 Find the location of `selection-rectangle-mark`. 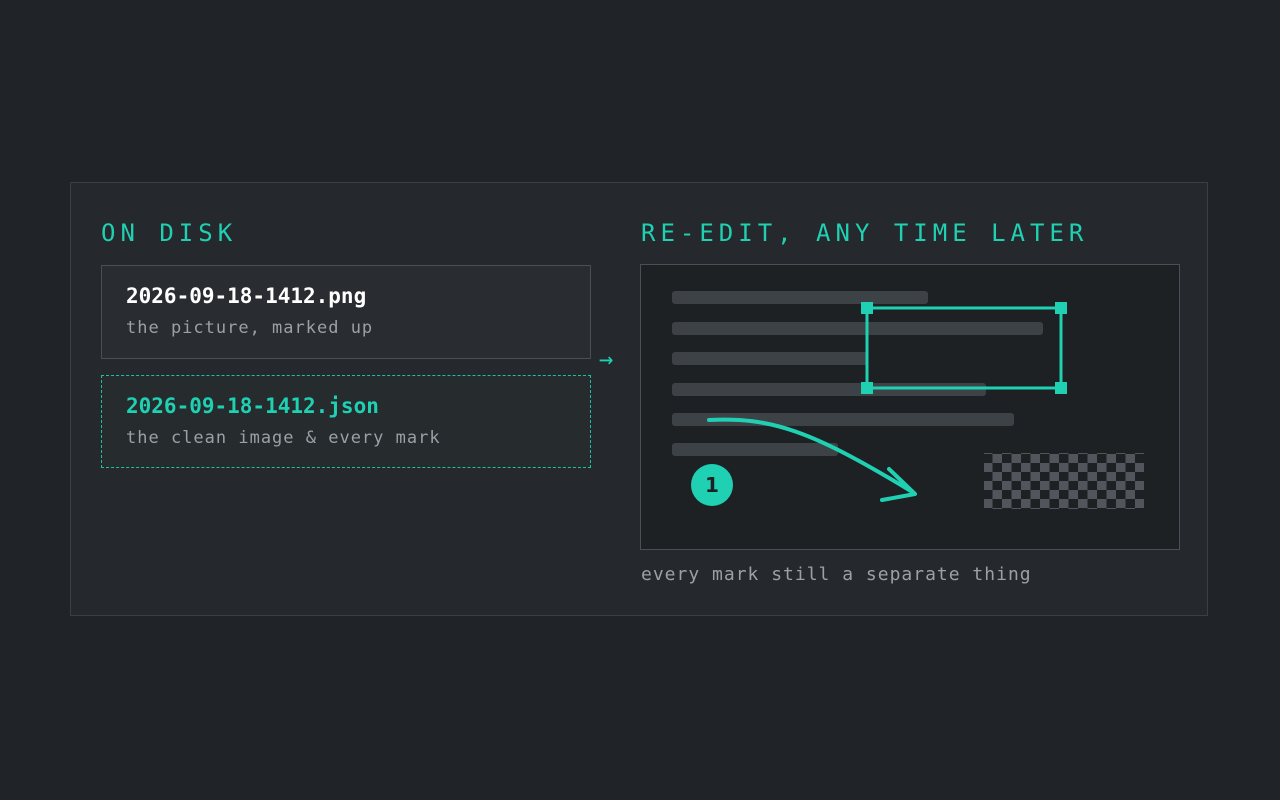

selection-rectangle-mark is located at coordinates (964, 348).